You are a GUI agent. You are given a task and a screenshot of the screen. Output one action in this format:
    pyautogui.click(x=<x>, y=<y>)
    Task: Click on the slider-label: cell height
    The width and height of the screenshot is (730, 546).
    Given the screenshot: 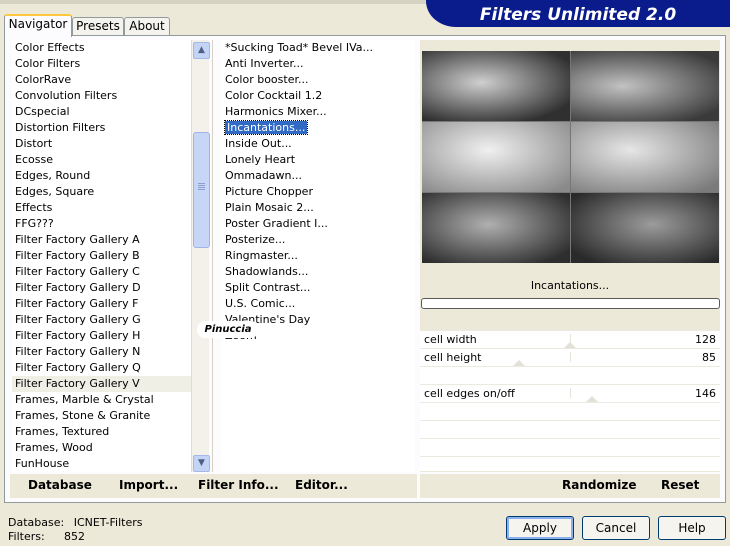 What is the action you would take?
    pyautogui.click(x=453, y=357)
    